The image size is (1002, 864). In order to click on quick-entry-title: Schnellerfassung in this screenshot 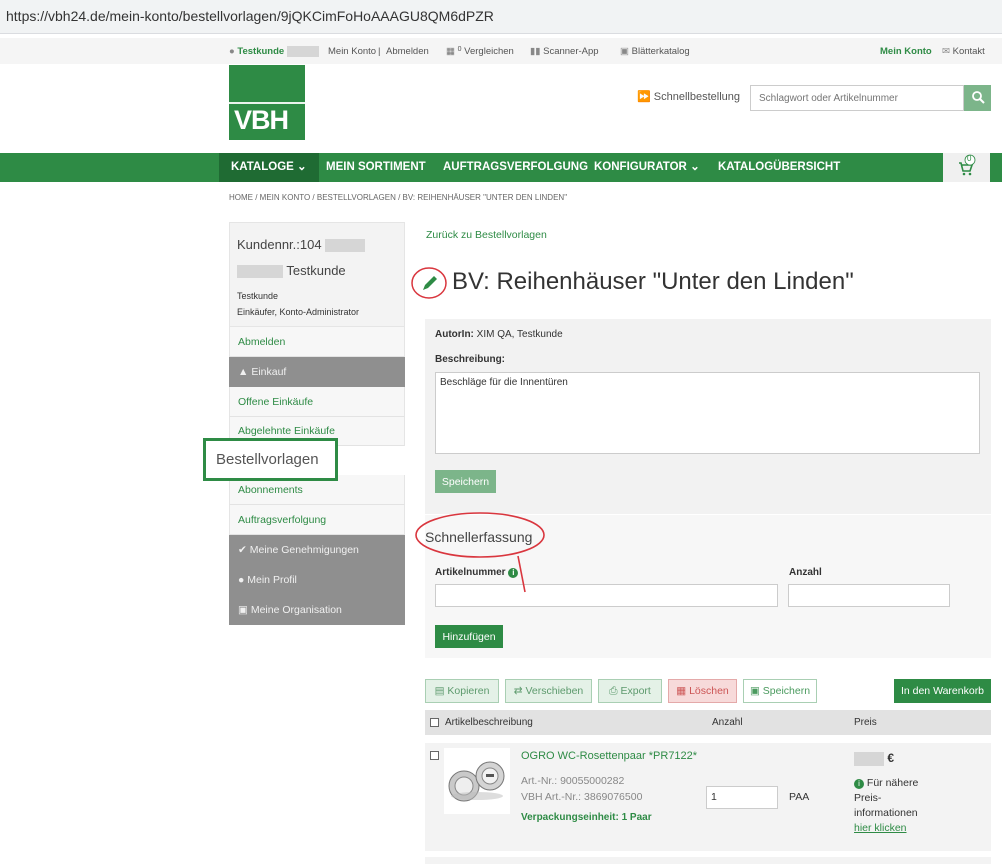, I will do `click(479, 537)`.